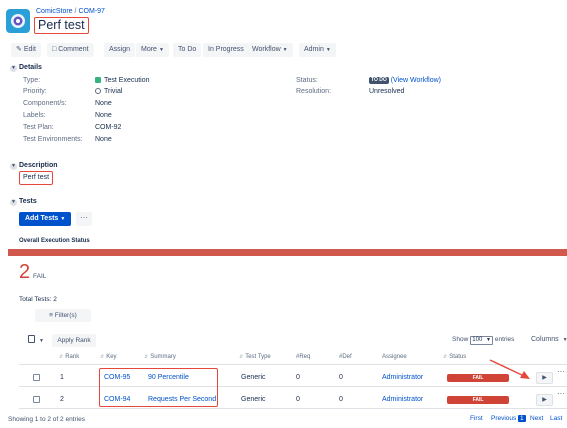  I want to click on column-header-rank-text: Rank, so click(72, 357).